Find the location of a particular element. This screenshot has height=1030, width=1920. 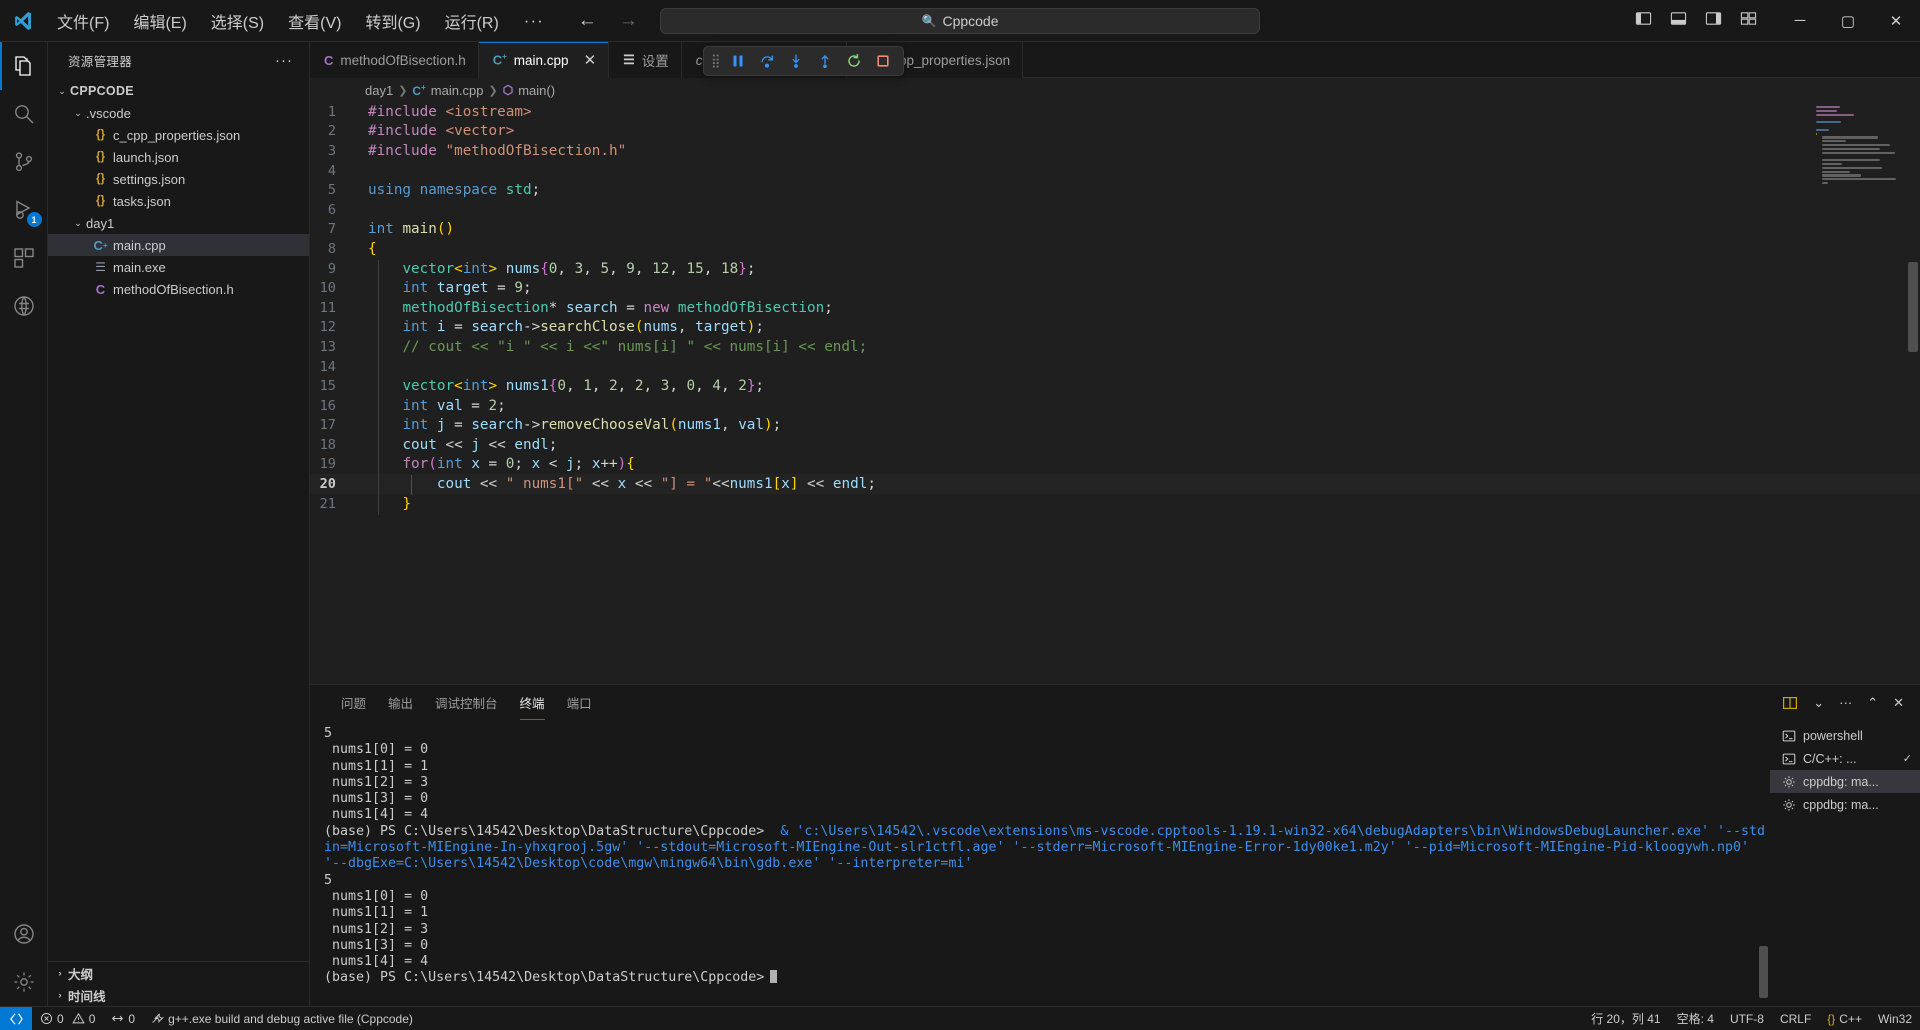

sidebar-more-actions: ··· is located at coordinates (288, 60).